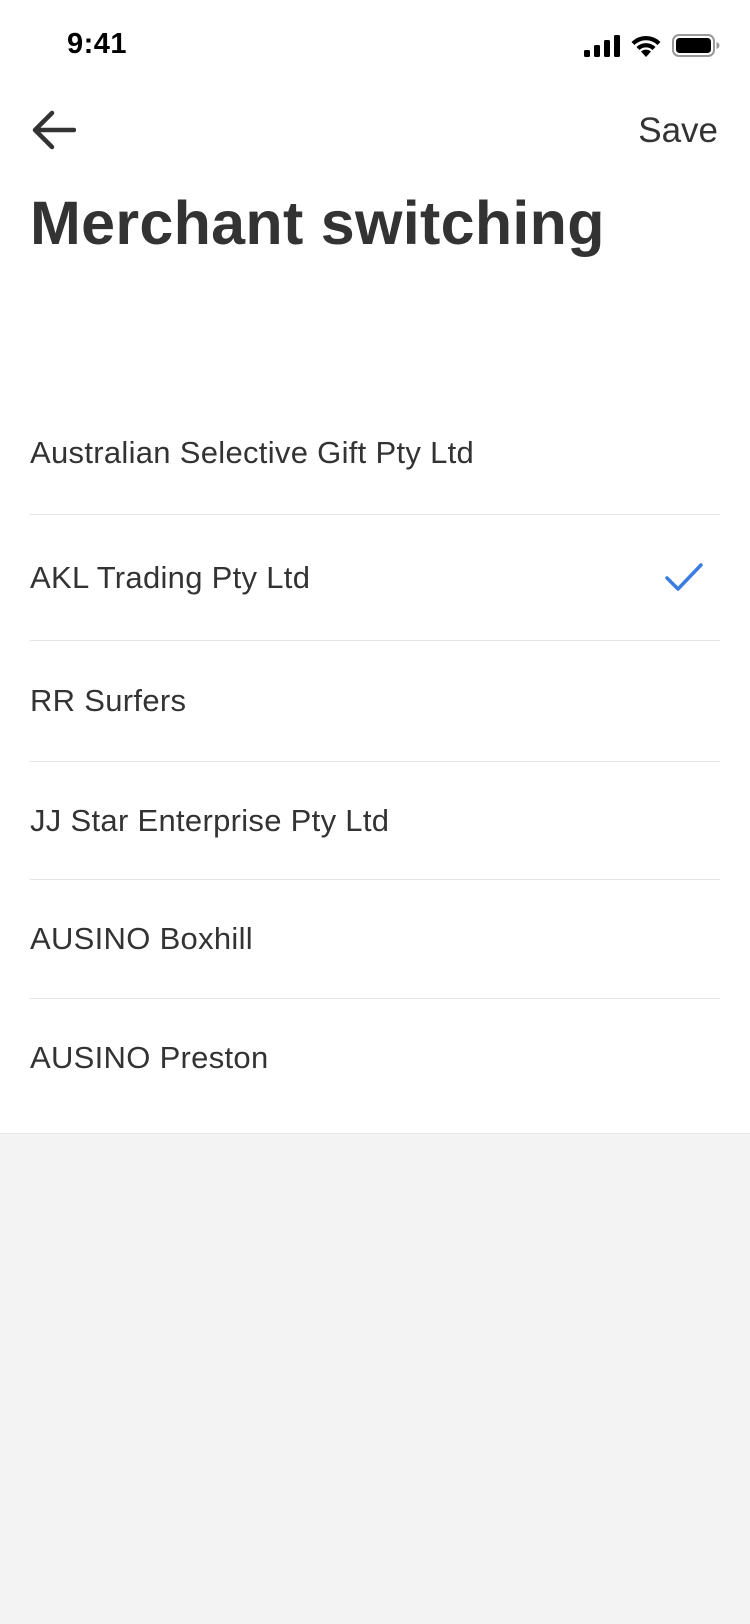 This screenshot has width=750, height=1624. Describe the element at coordinates (696, 45) in the screenshot. I see `battery-icon` at that location.